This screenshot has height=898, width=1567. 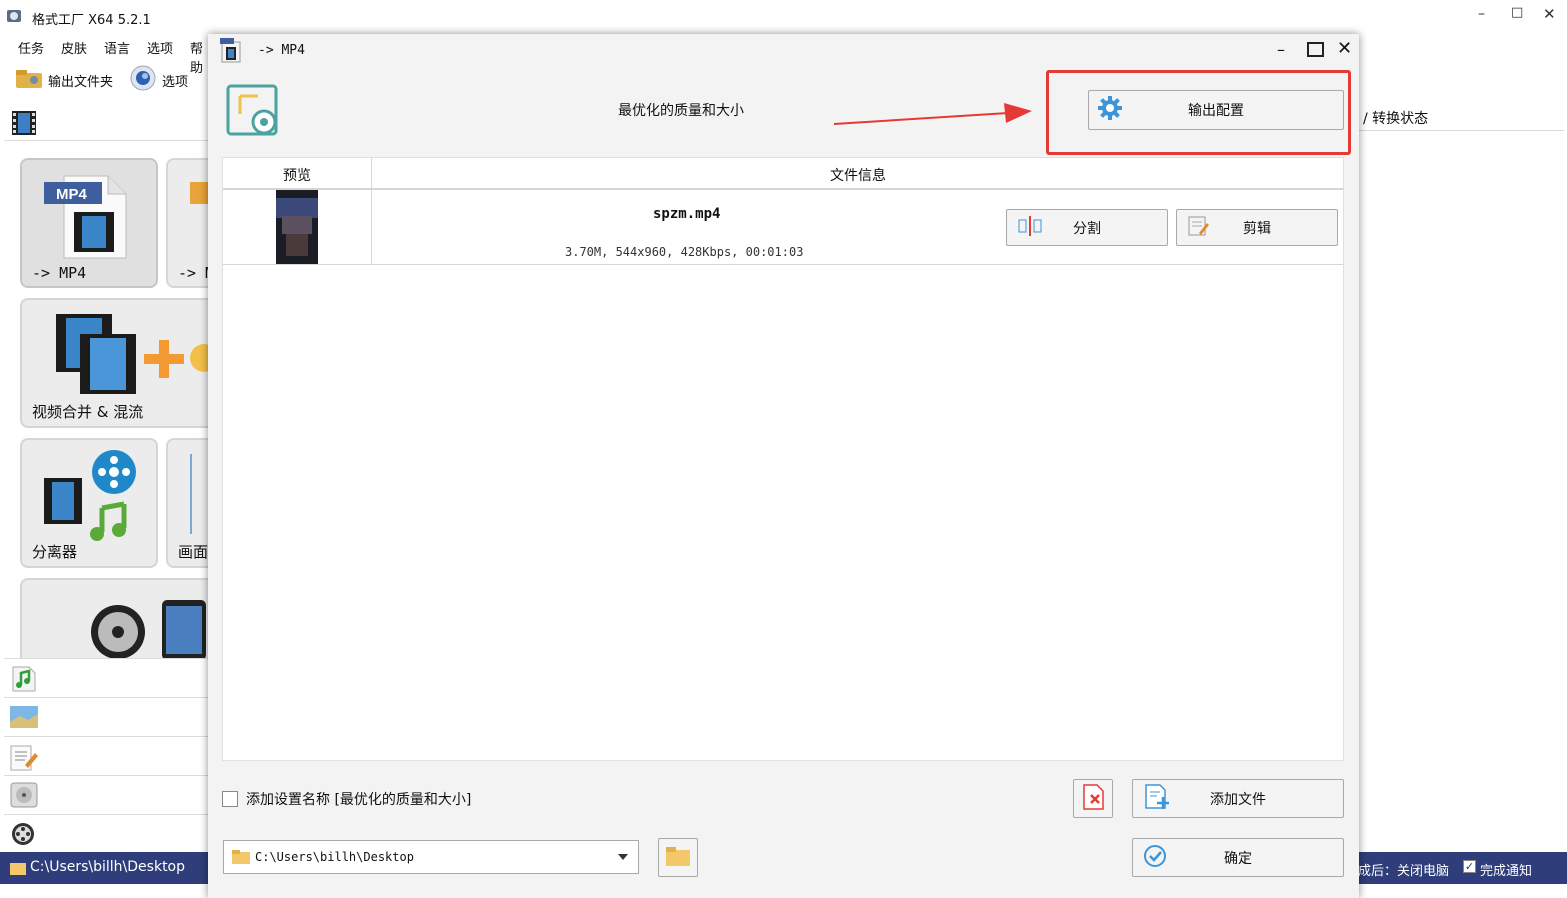 What do you see at coordinates (14, 16) in the screenshot?
I see `app-logo-icon` at bounding box center [14, 16].